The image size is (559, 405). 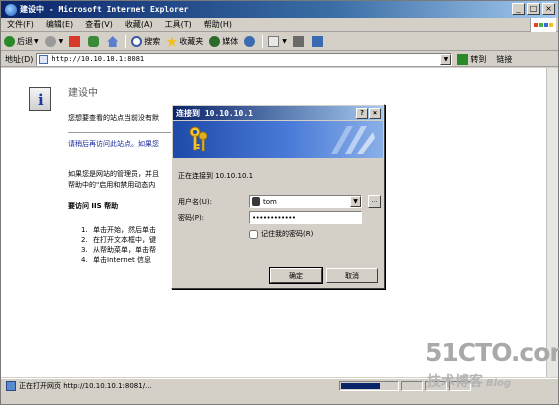 What do you see at coordinates (352, 275) in the screenshot?
I see `cancel-button: 取消` at bounding box center [352, 275].